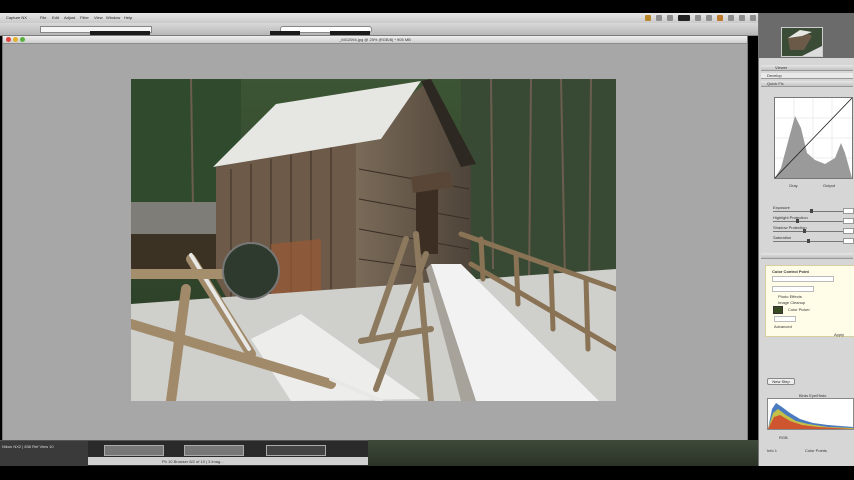 This screenshot has height=480, width=854. Describe the element at coordinates (16, 17) in the screenshot. I see `menu-app: Capture NX` at that location.